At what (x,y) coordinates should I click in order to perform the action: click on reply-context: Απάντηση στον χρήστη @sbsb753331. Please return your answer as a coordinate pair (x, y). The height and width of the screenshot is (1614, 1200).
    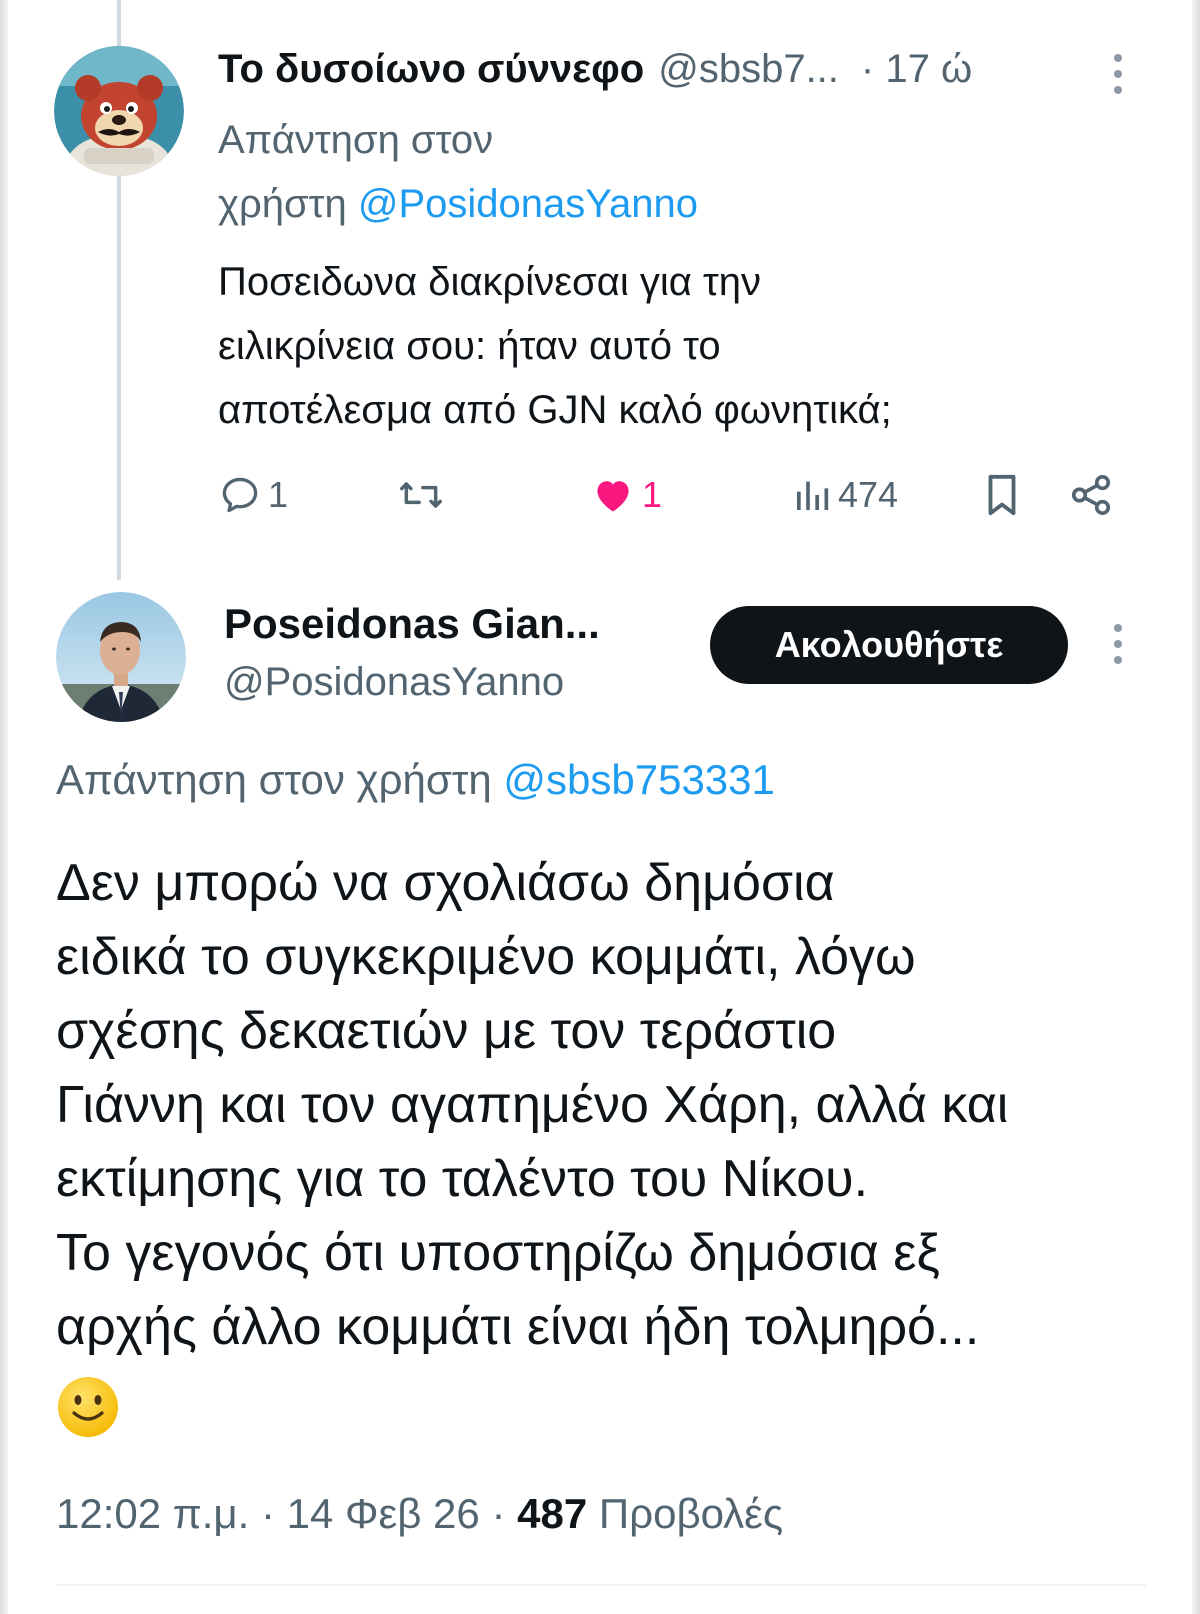
    Looking at the image, I should click on (415, 780).